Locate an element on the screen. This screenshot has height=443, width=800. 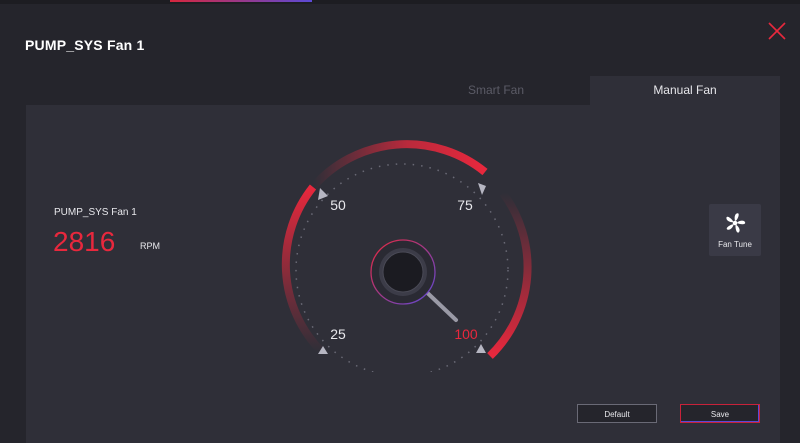
gauge-arc-left is located at coordinates (303, 269).